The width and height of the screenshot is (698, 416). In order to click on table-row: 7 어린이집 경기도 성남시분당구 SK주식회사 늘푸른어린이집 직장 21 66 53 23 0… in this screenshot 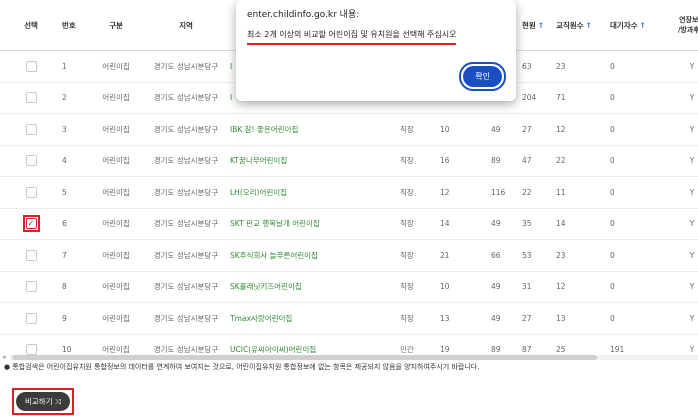, I will do `click(349, 255)`.